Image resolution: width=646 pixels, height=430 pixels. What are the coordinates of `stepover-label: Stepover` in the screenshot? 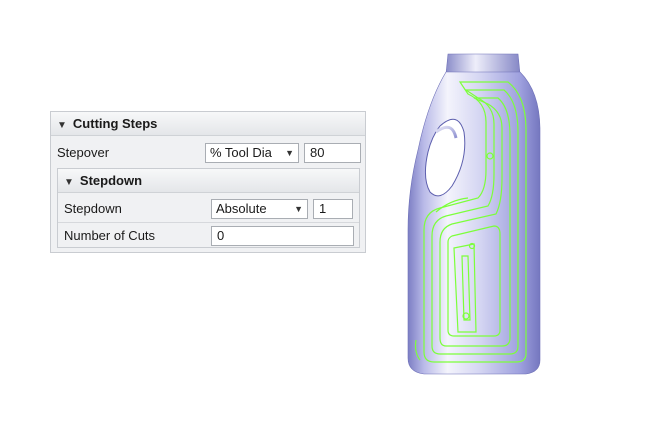 It's located at (83, 152).